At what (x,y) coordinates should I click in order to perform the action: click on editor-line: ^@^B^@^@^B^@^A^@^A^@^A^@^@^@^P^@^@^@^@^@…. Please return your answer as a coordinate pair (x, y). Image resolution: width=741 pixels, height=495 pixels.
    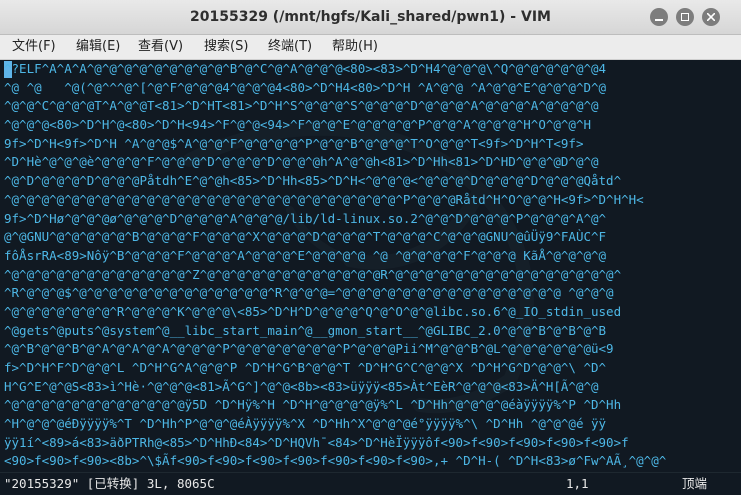
    Looking at the image, I should click on (309, 349).